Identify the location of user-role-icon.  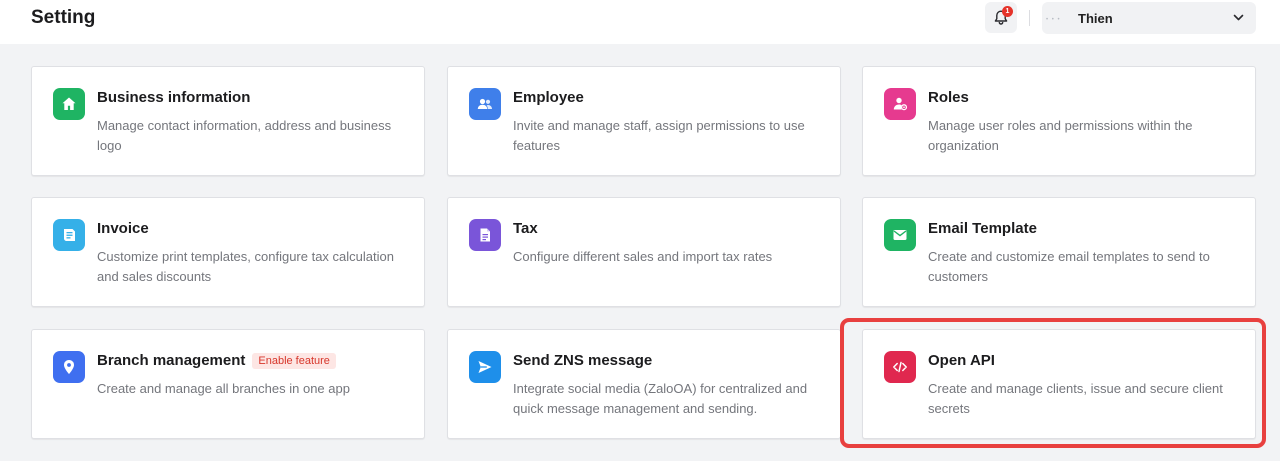
(900, 104).